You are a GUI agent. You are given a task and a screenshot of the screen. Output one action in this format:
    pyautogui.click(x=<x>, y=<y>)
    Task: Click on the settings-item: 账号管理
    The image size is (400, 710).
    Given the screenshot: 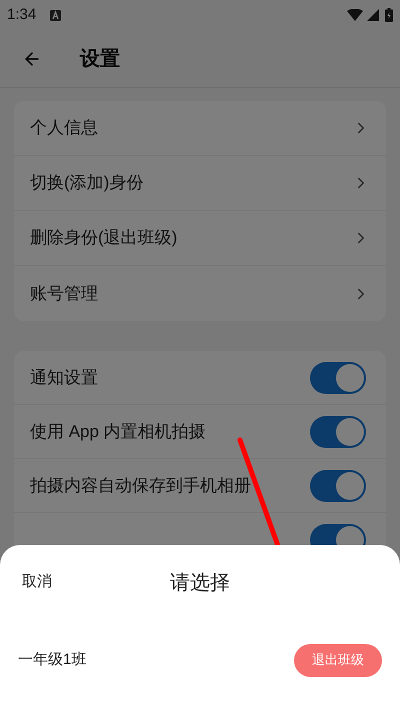 What is the action you would take?
    pyautogui.click(x=200, y=293)
    